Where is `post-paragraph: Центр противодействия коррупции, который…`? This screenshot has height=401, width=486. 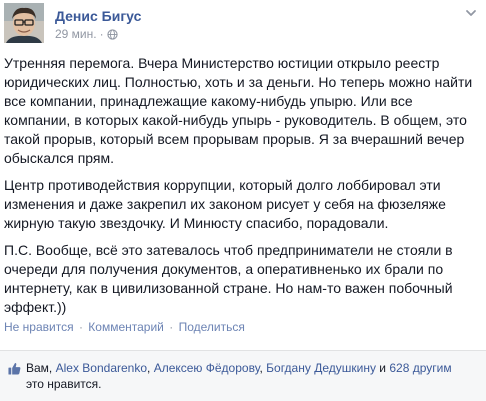 post-paragraph: Центр противодействия коррупции, который… is located at coordinates (225, 204).